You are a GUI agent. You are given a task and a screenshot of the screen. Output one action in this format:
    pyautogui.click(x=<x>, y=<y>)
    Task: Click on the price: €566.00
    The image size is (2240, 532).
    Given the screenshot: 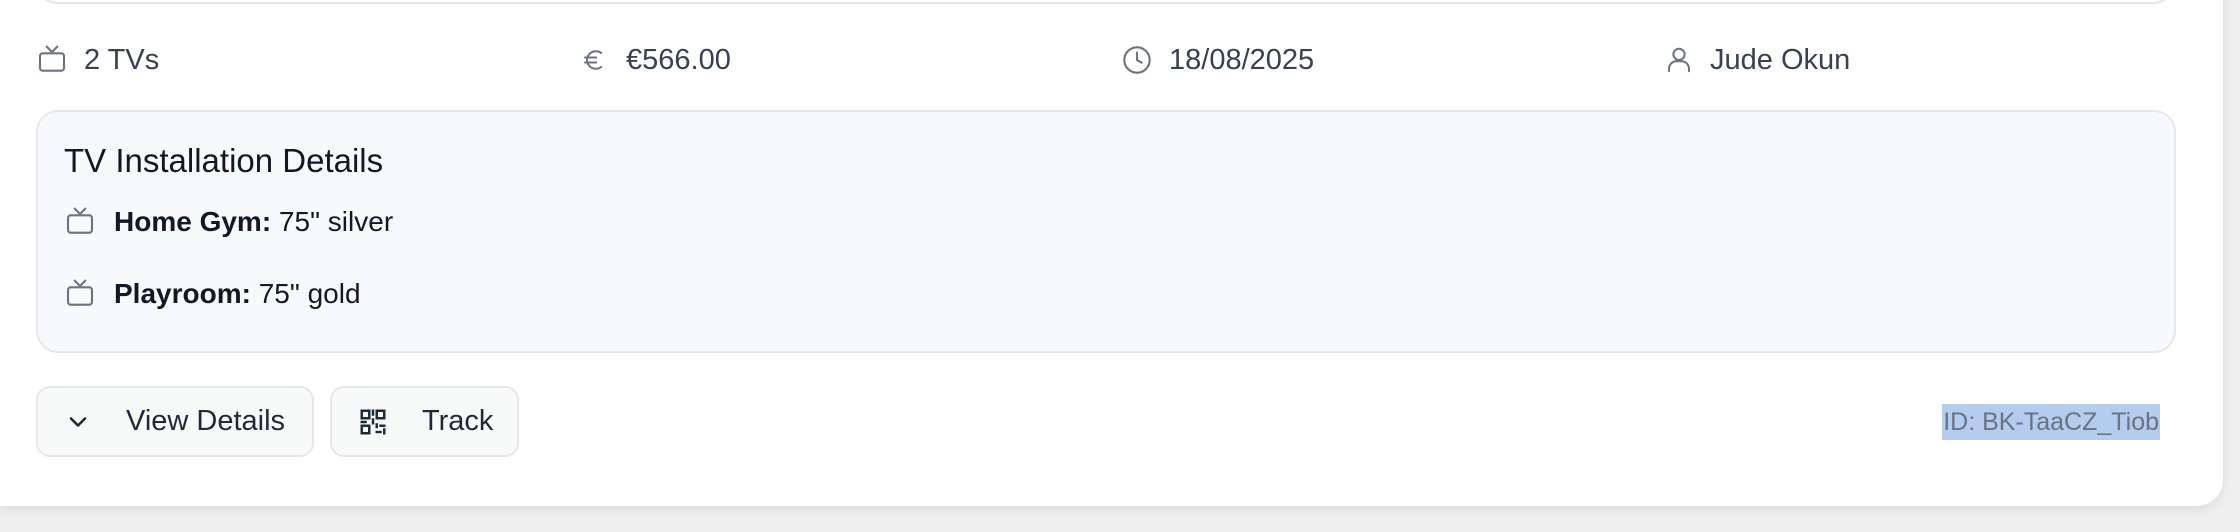 What is the action you would take?
    pyautogui.click(x=678, y=59)
    